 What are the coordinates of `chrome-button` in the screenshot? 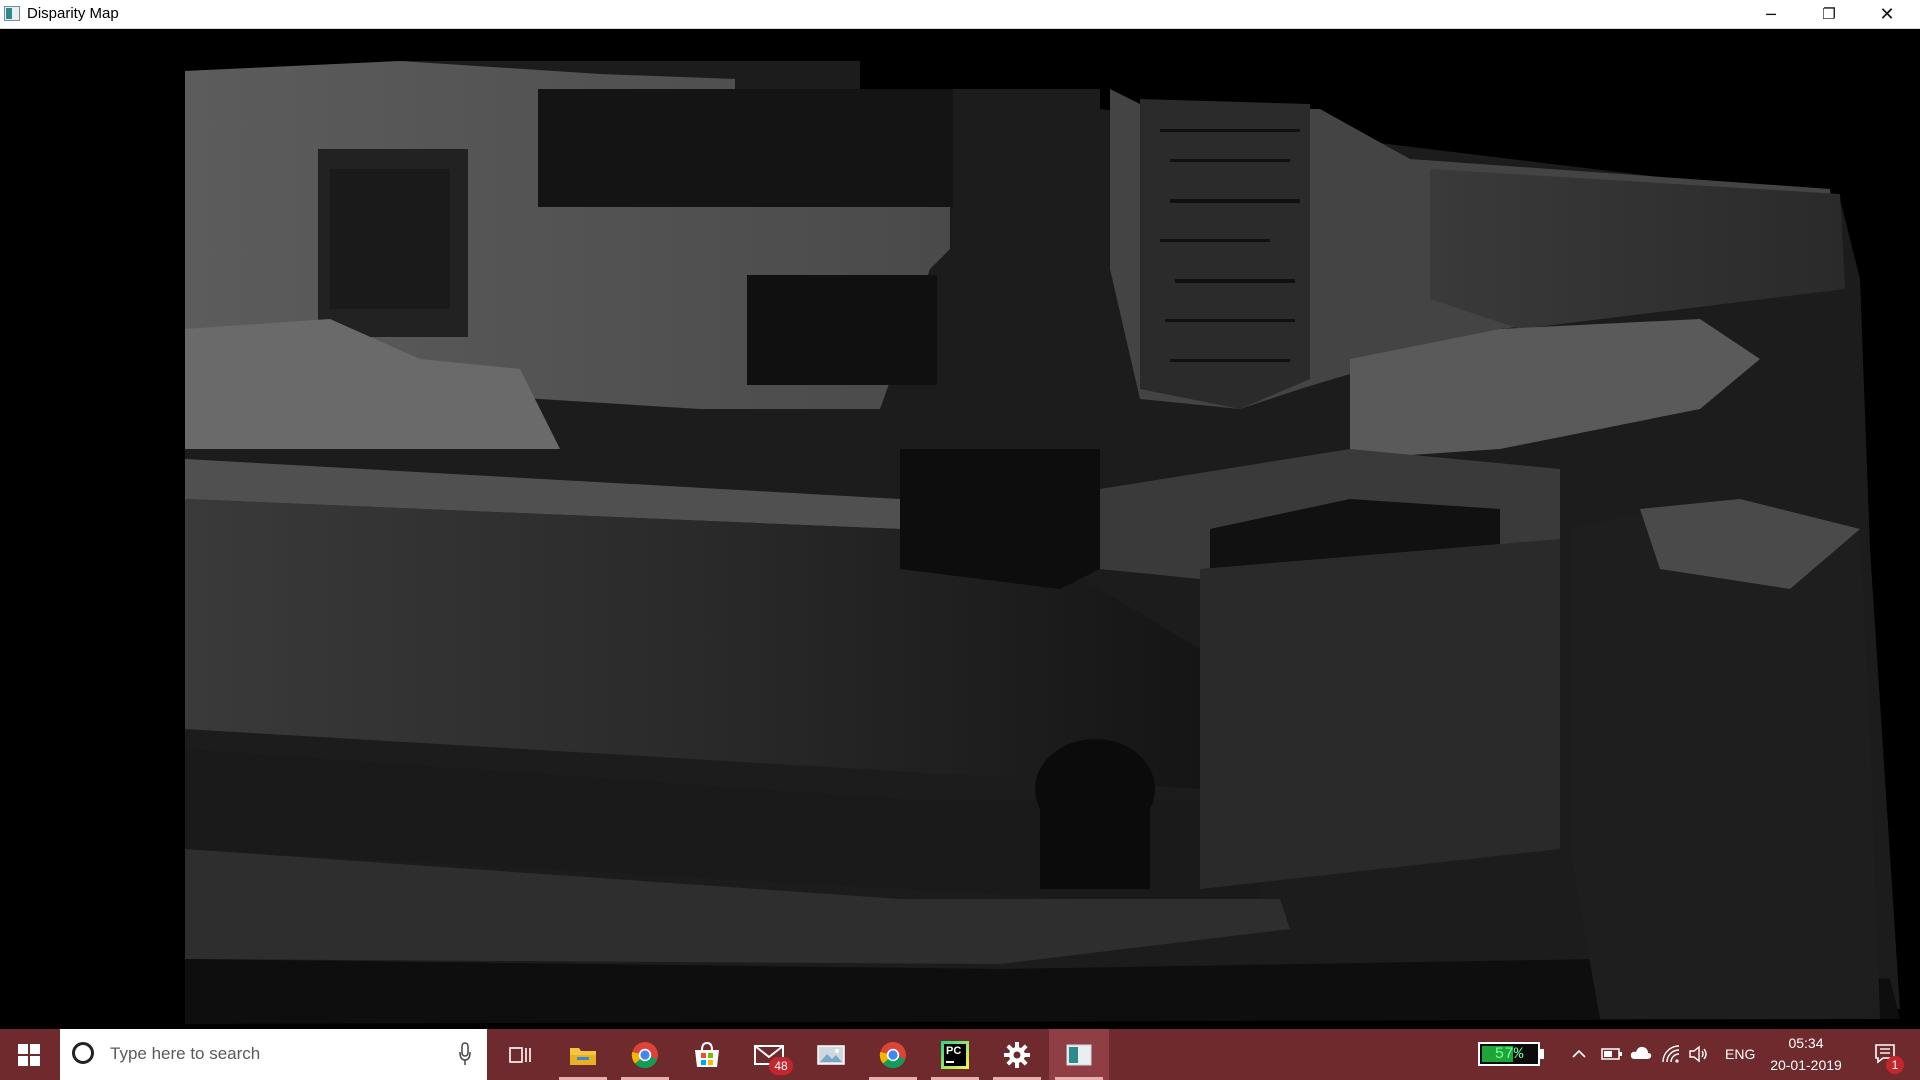 It's located at (645, 1054).